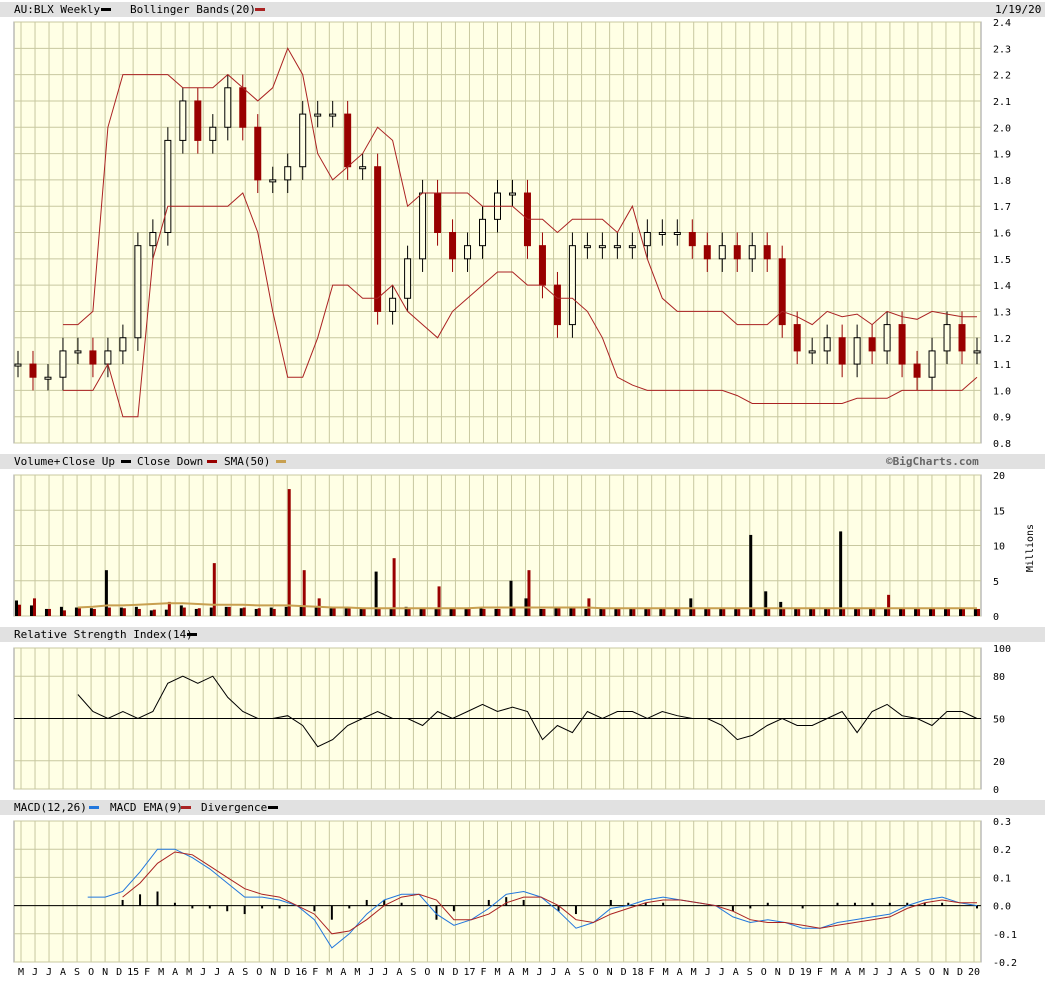 Image resolution: width=1045 pixels, height=981 pixels. What do you see at coordinates (1005, 935) in the screenshot?
I see `macd-y-tick-label: -0.1` at bounding box center [1005, 935].